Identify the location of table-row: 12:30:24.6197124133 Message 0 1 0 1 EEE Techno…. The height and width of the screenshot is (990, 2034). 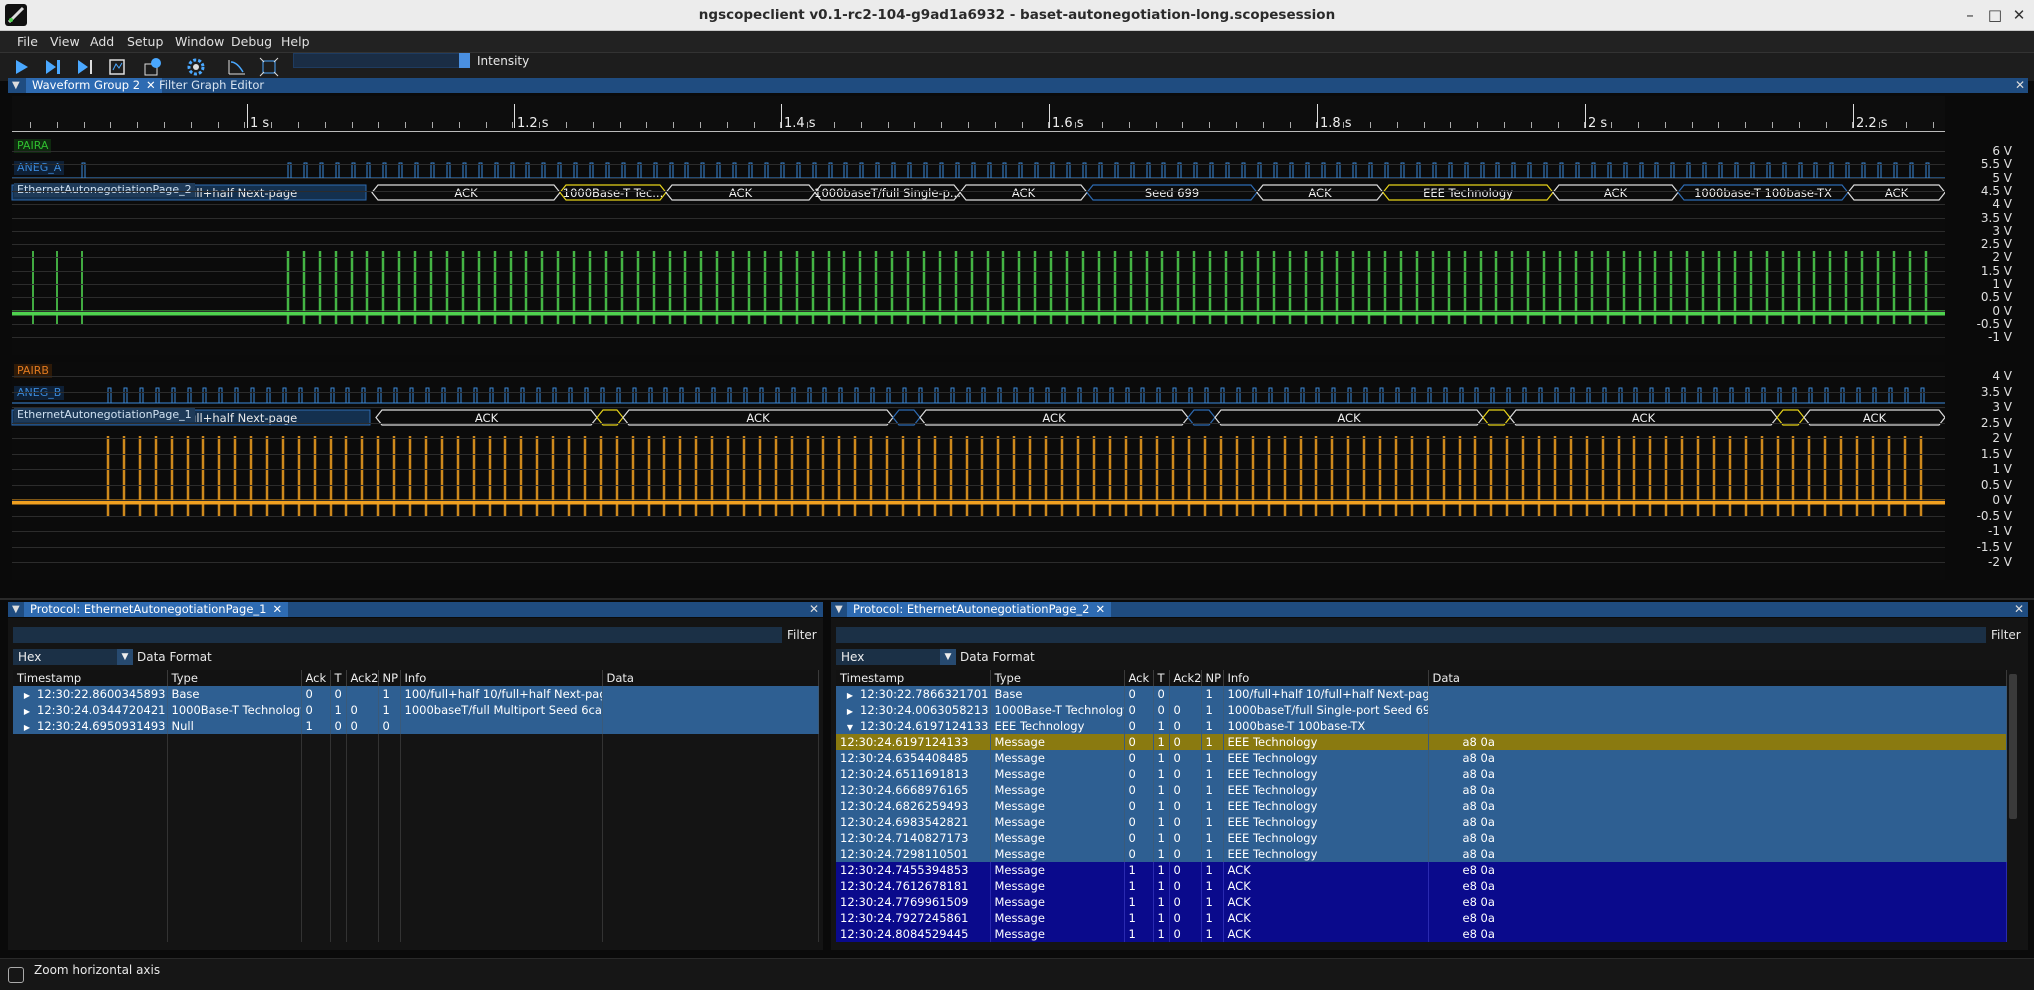
(1421, 742).